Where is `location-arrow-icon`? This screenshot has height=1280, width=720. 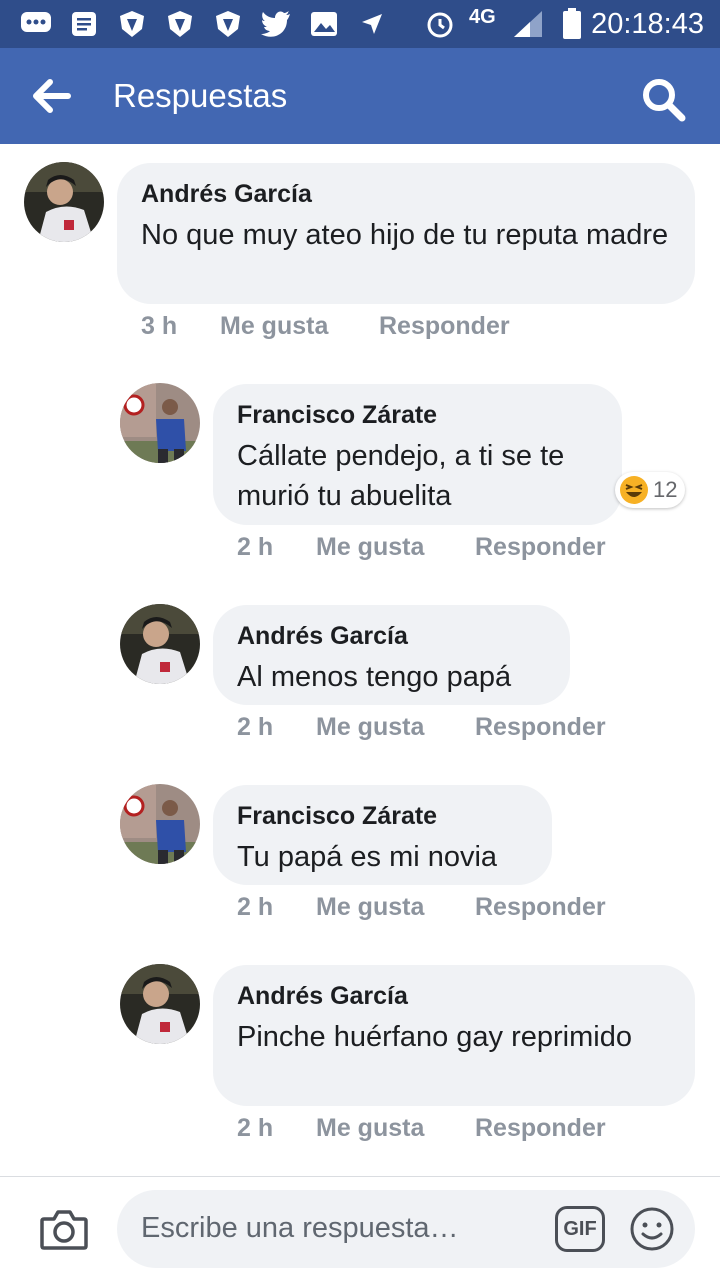 location-arrow-icon is located at coordinates (372, 24).